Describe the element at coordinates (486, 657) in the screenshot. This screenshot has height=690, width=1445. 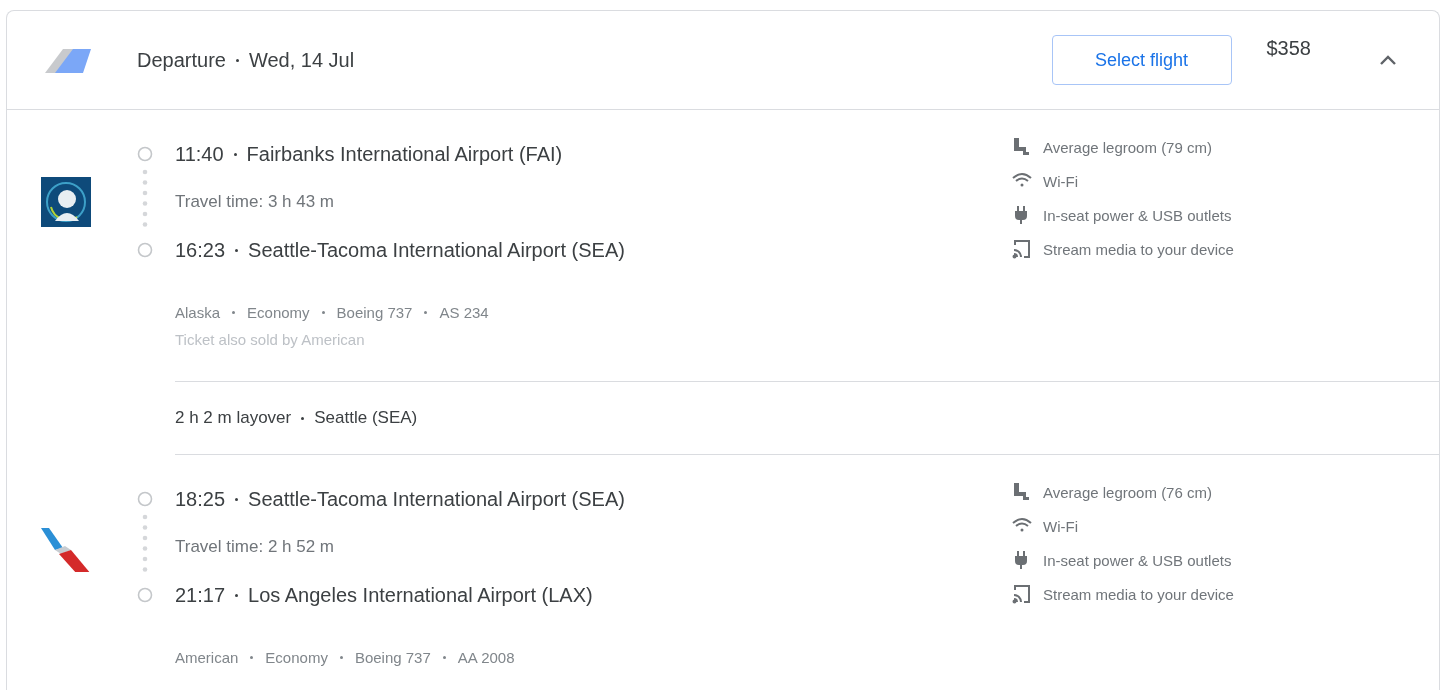
I see `flight-detail: AA 2008` at that location.